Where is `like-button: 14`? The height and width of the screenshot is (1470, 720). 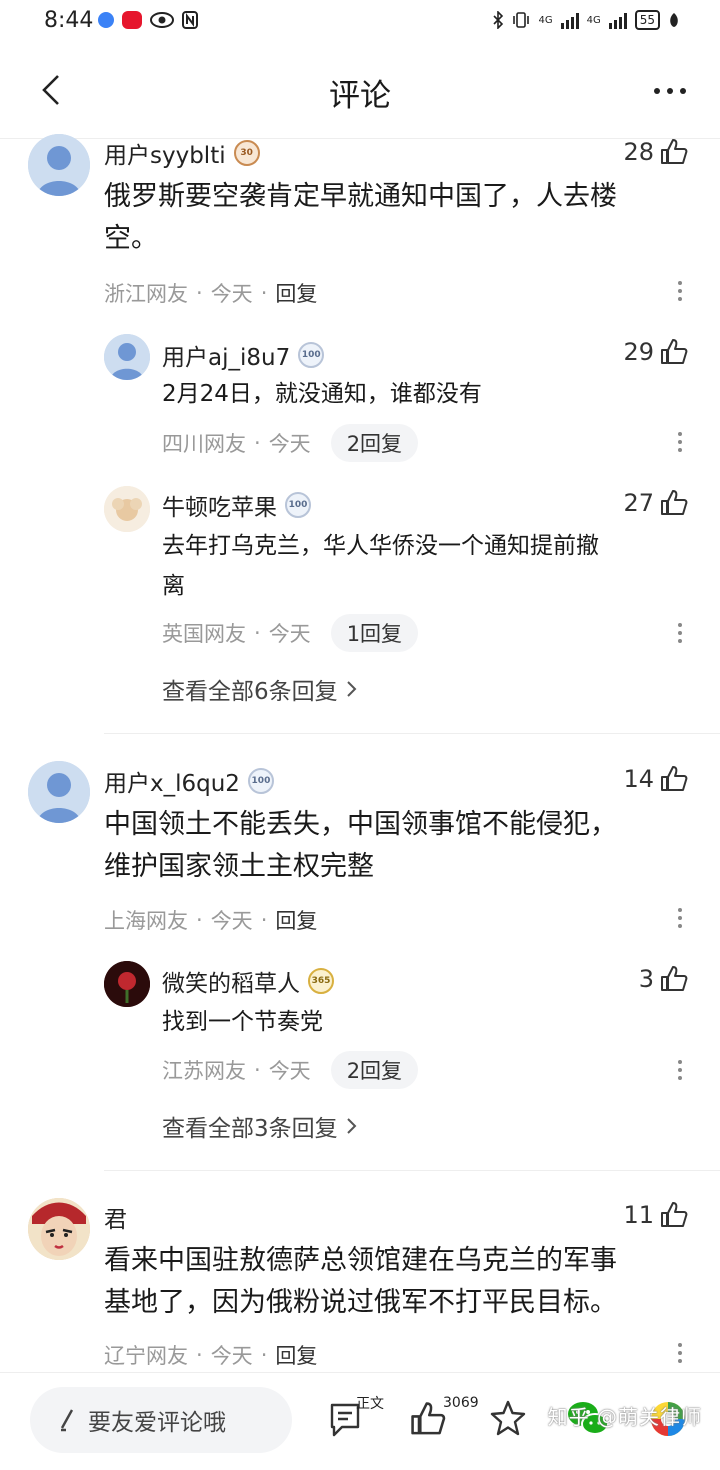 like-button: 14 is located at coordinates (655, 779).